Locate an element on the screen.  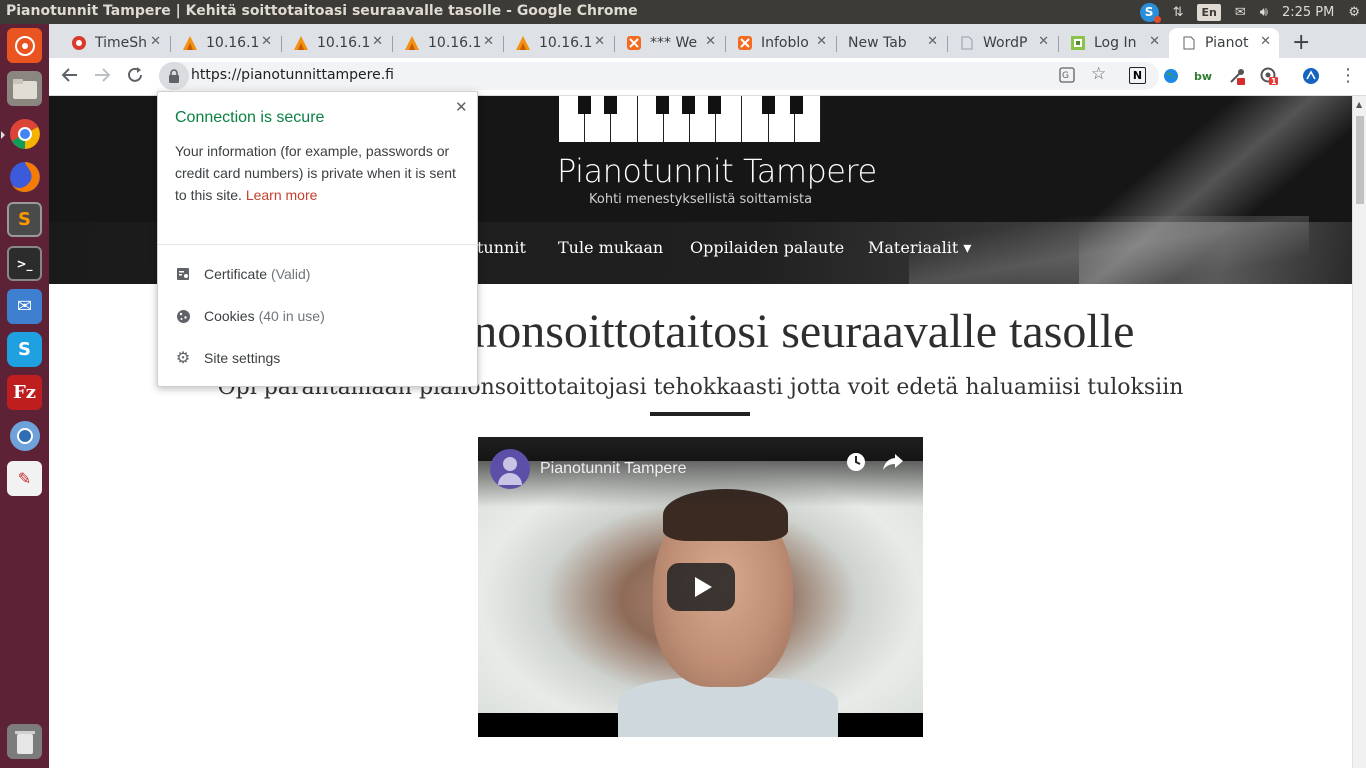
extension-blue-circle-icon is located at coordinates (1311, 76).